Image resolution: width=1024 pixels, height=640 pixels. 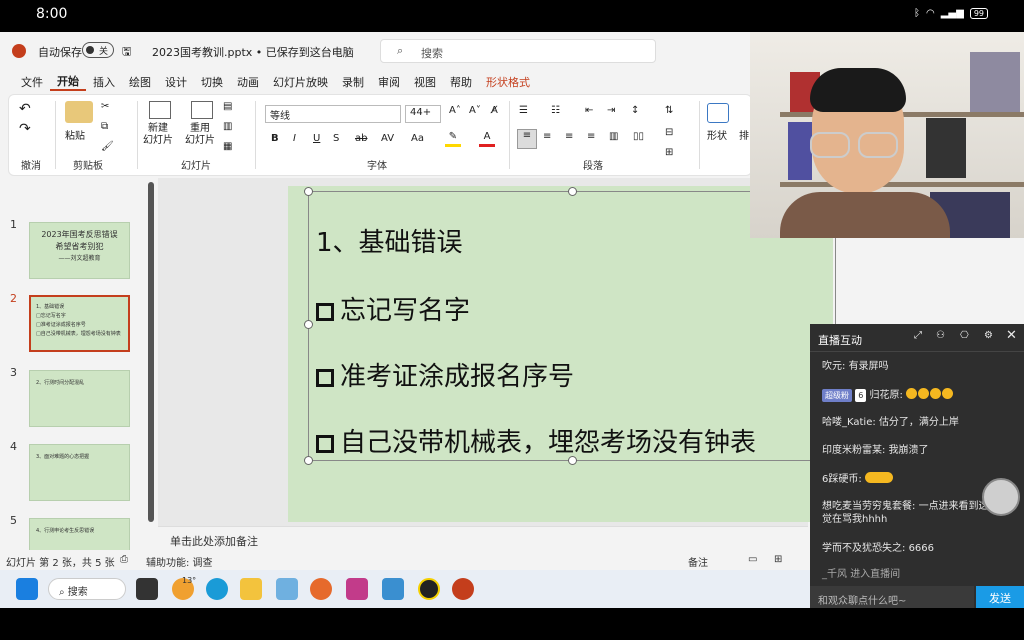 I want to click on copy-icon: ⧉, so click(x=104, y=126).